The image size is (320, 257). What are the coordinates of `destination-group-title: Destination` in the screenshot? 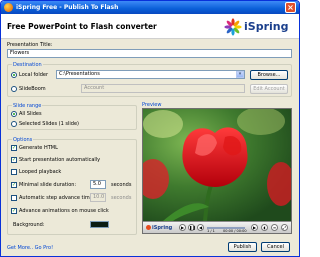 It's located at (27, 65).